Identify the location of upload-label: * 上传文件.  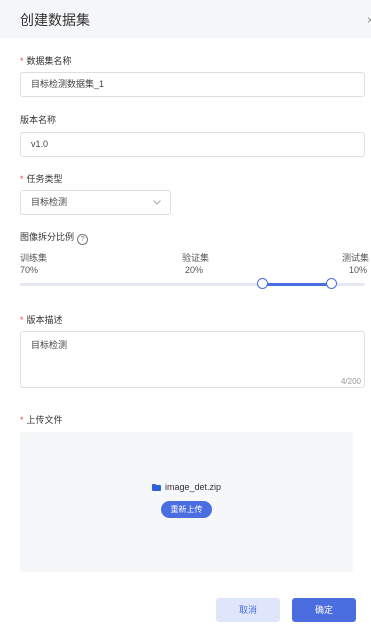
(41, 419).